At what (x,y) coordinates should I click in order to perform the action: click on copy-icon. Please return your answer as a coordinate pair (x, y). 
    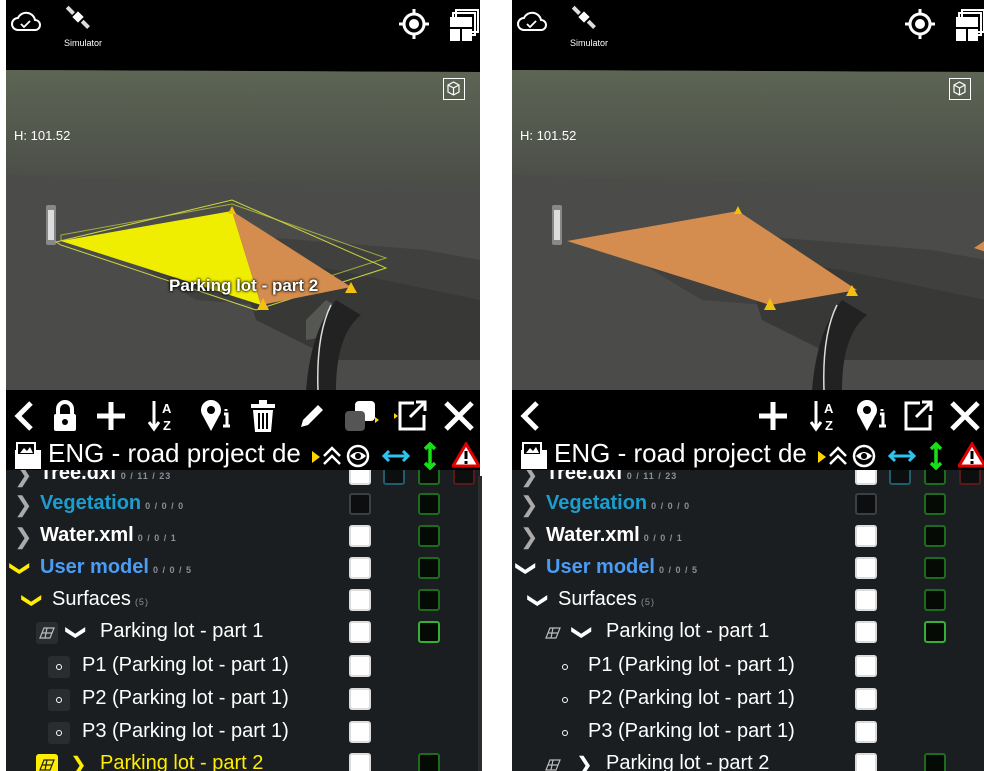
    Looking at the image, I should click on (361, 416).